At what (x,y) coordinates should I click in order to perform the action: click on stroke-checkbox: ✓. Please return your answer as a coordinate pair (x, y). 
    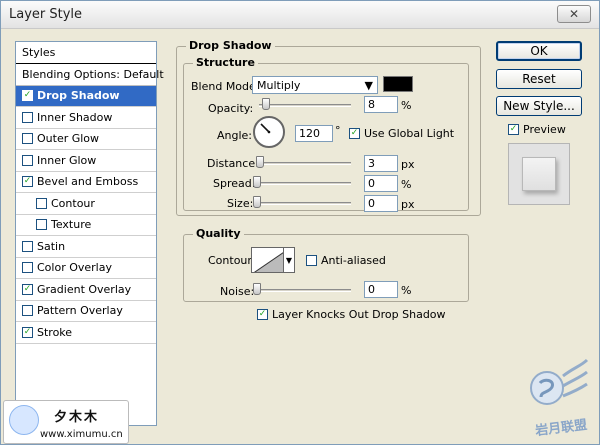
    Looking at the image, I should click on (27, 332).